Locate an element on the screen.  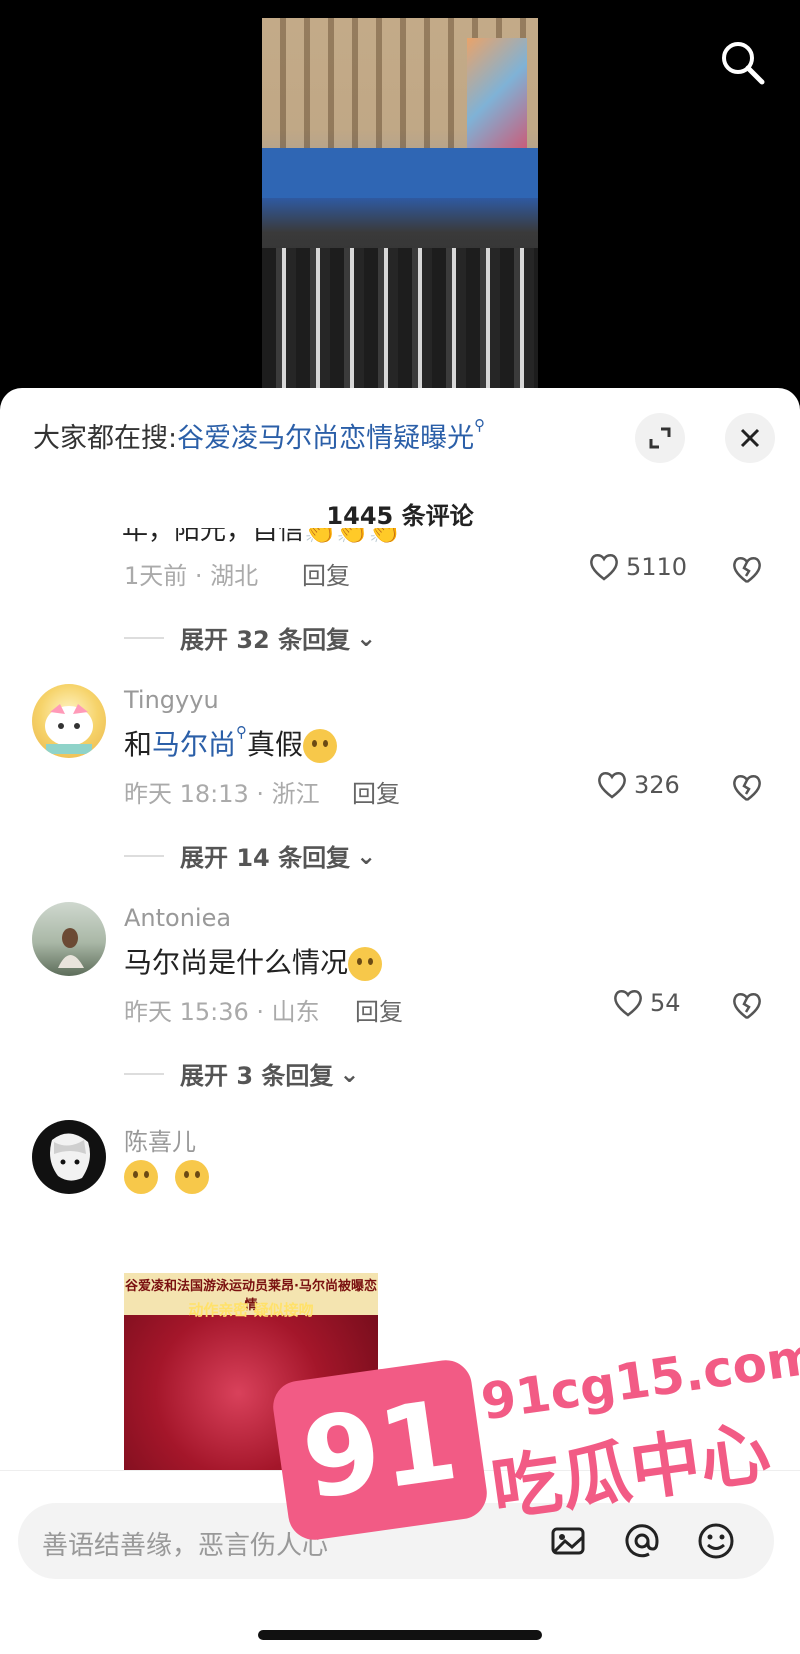
expand-icon is located at coordinates (660, 438).